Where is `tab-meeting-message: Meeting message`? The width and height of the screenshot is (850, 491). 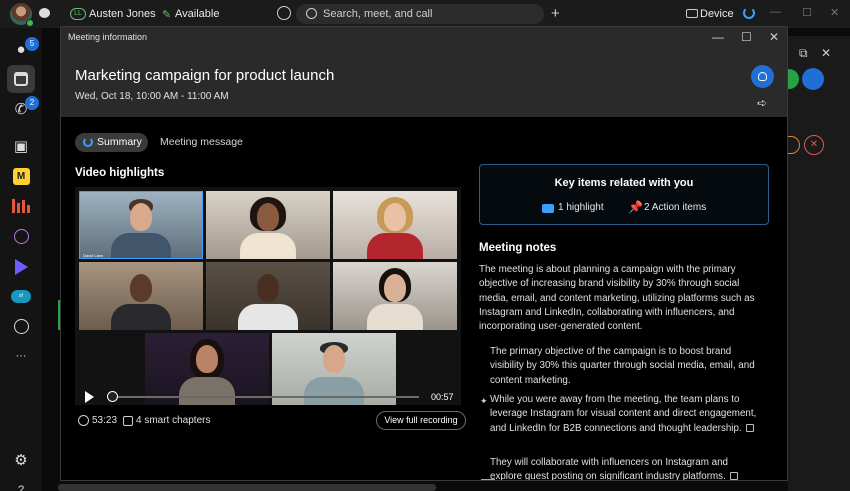
tab-meeting-message: Meeting message is located at coordinates (201, 142).